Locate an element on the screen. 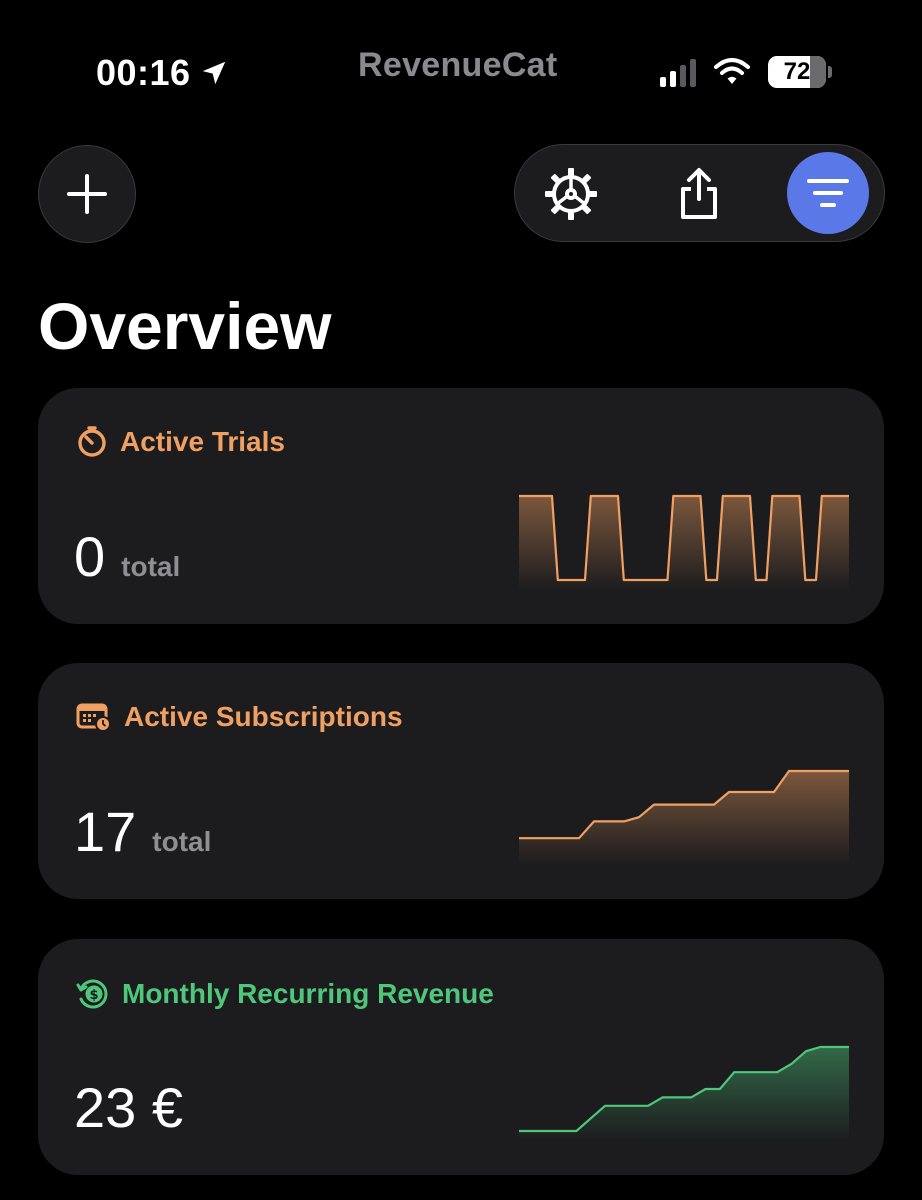  metric-value: 0 is located at coordinates (90, 556).